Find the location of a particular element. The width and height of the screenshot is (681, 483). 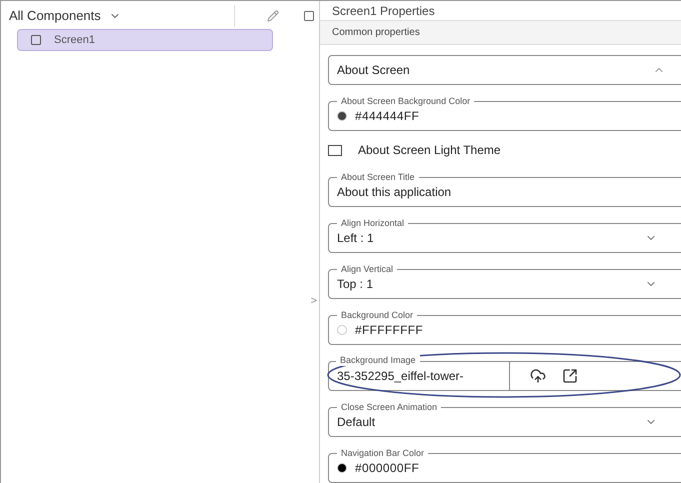

open-external-icon is located at coordinates (570, 376).